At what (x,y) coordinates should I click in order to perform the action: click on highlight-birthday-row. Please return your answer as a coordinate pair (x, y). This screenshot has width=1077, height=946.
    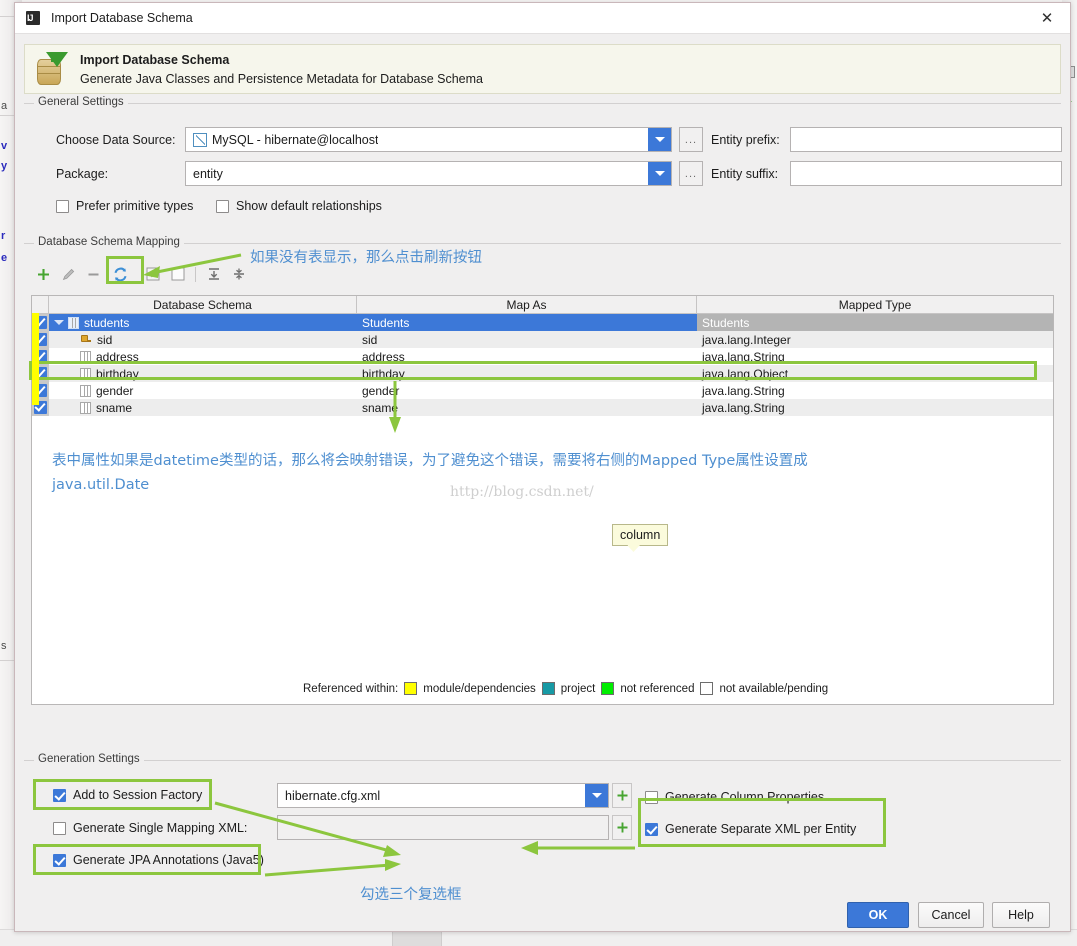
    Looking at the image, I should click on (533, 370).